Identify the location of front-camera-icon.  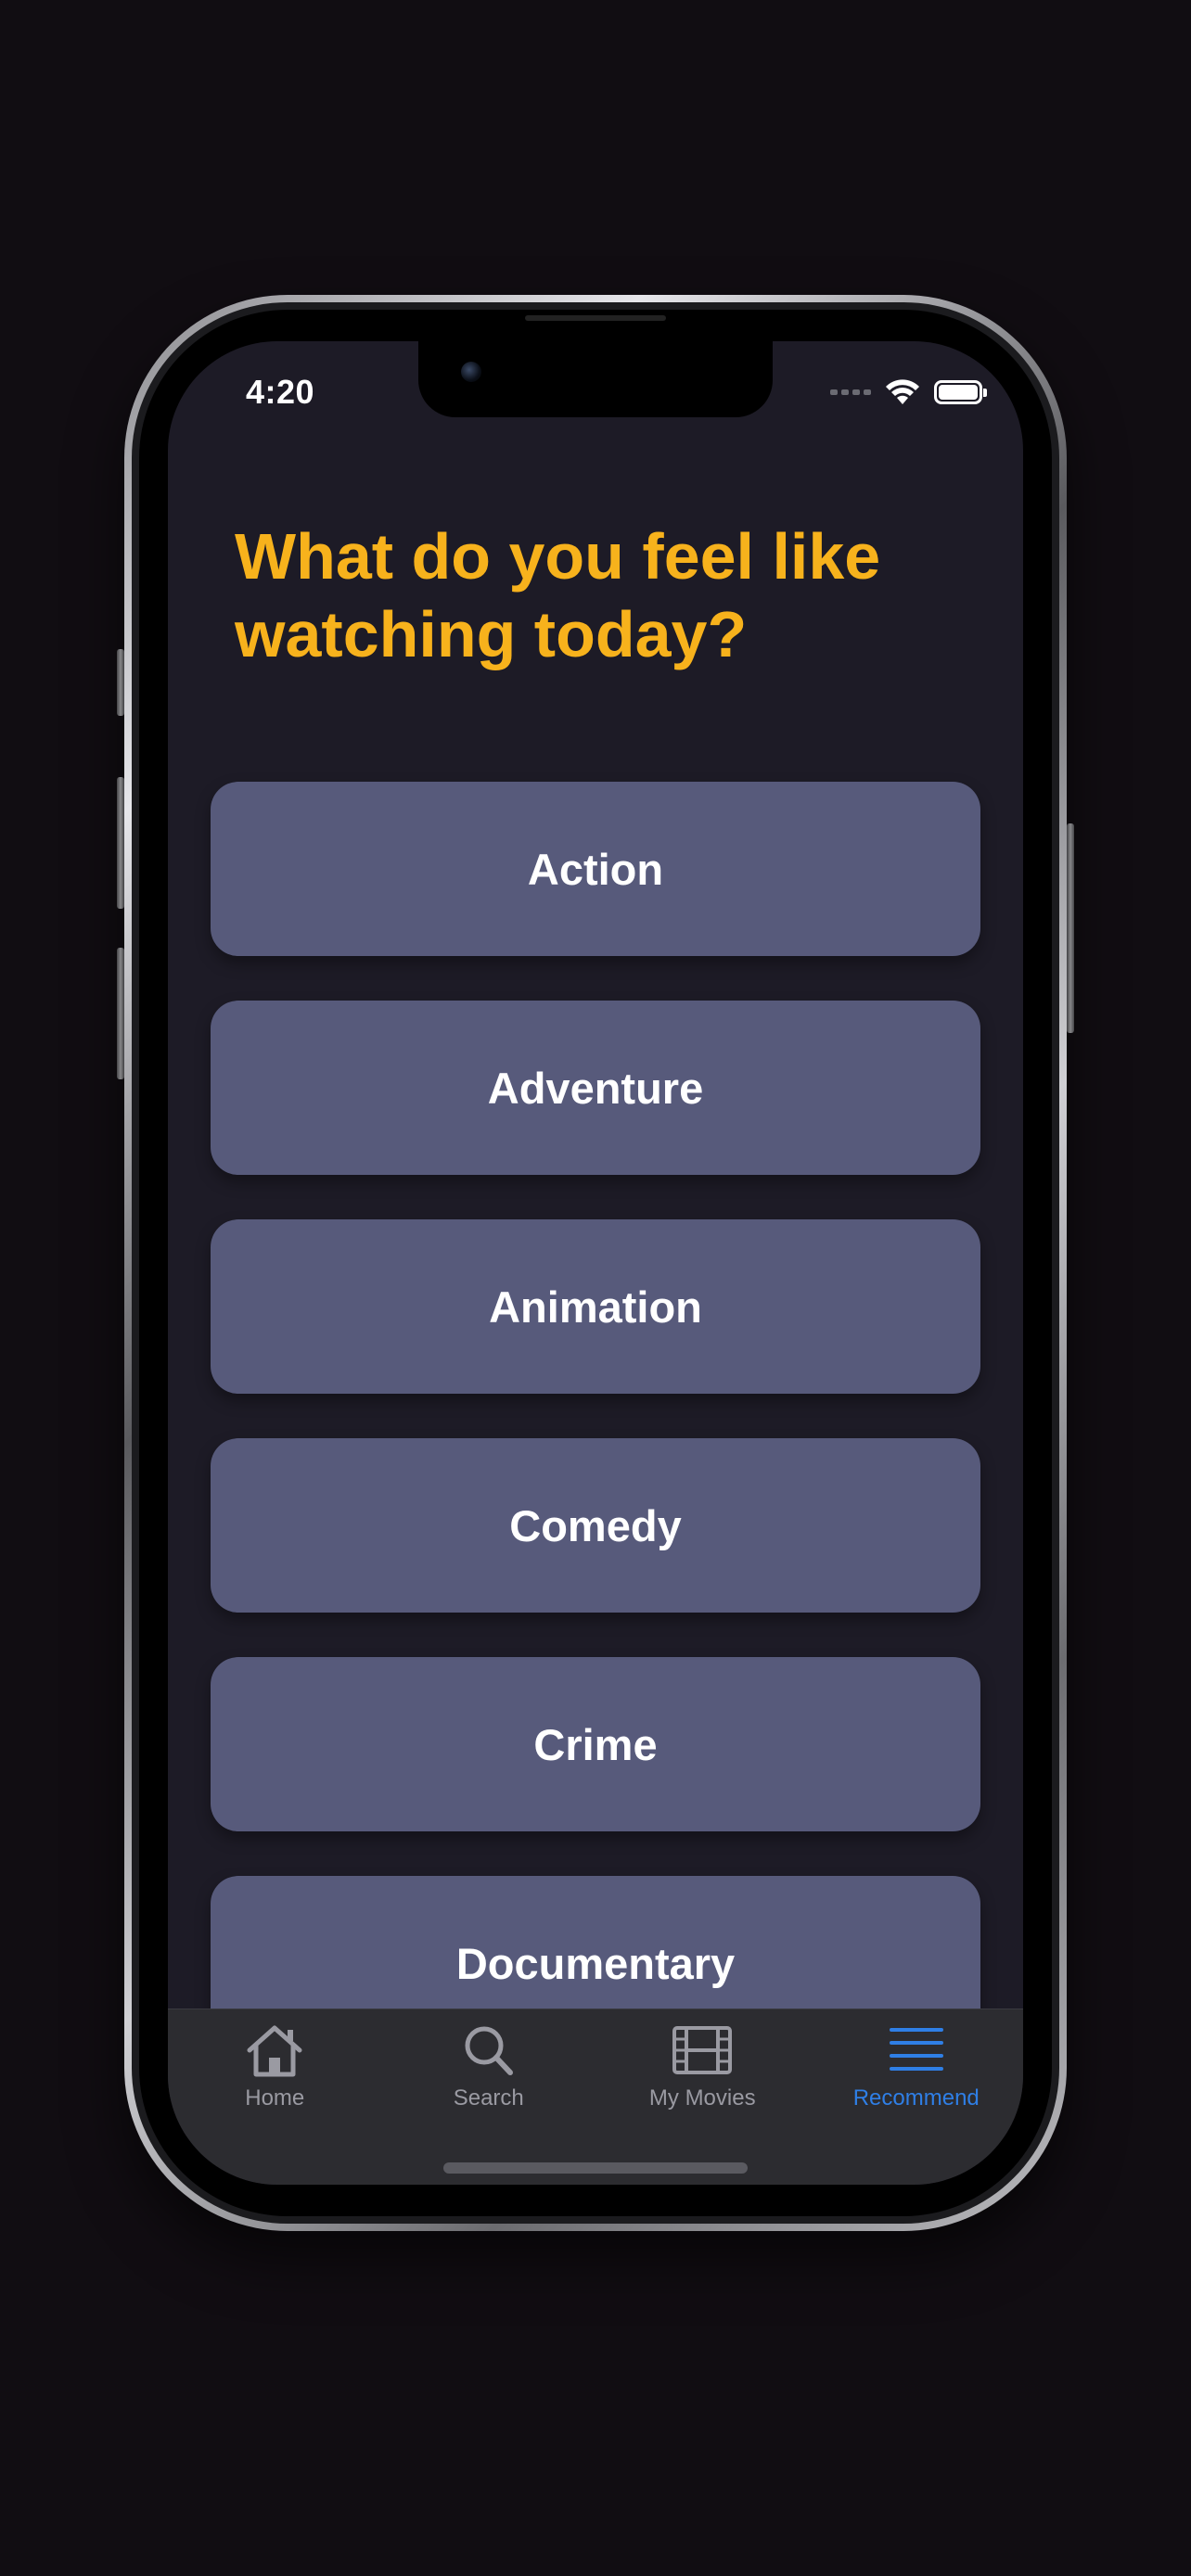
(471, 372).